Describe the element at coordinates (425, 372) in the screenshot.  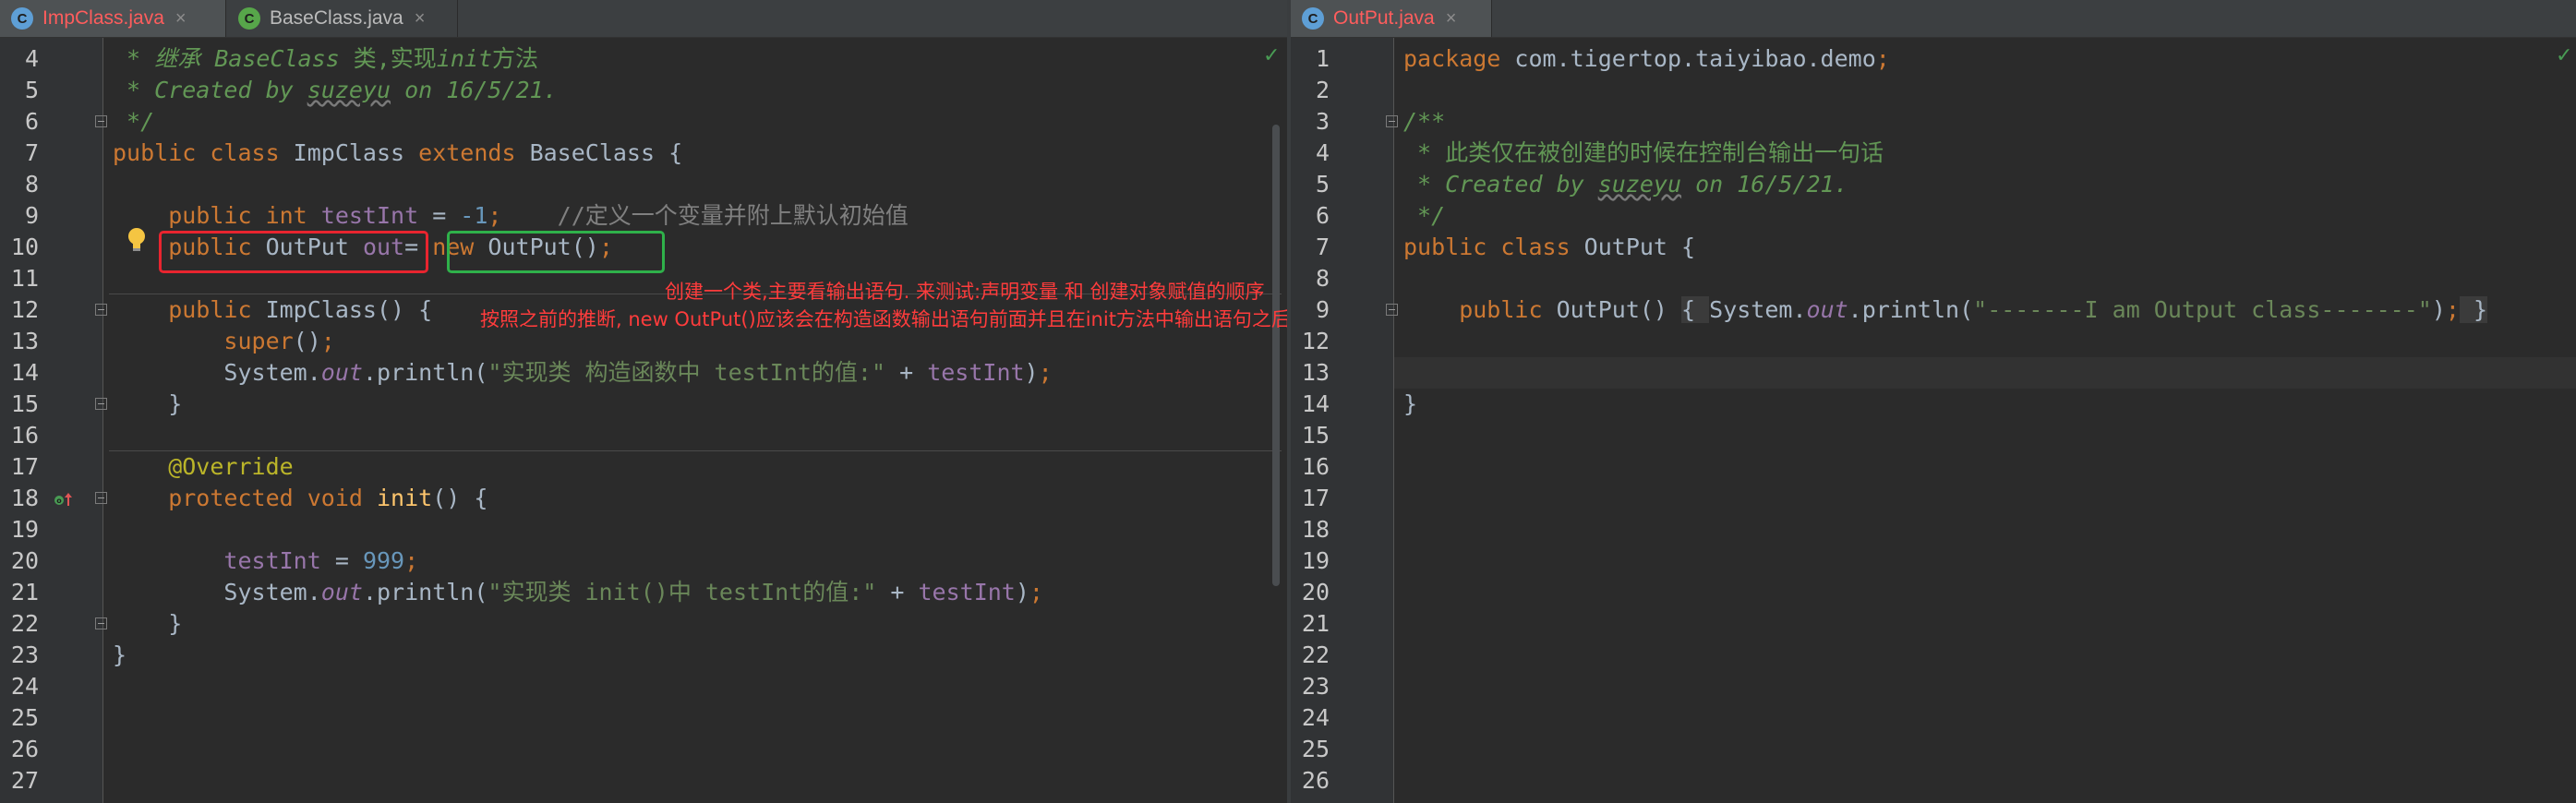
I see `method-call: .println(` at that location.